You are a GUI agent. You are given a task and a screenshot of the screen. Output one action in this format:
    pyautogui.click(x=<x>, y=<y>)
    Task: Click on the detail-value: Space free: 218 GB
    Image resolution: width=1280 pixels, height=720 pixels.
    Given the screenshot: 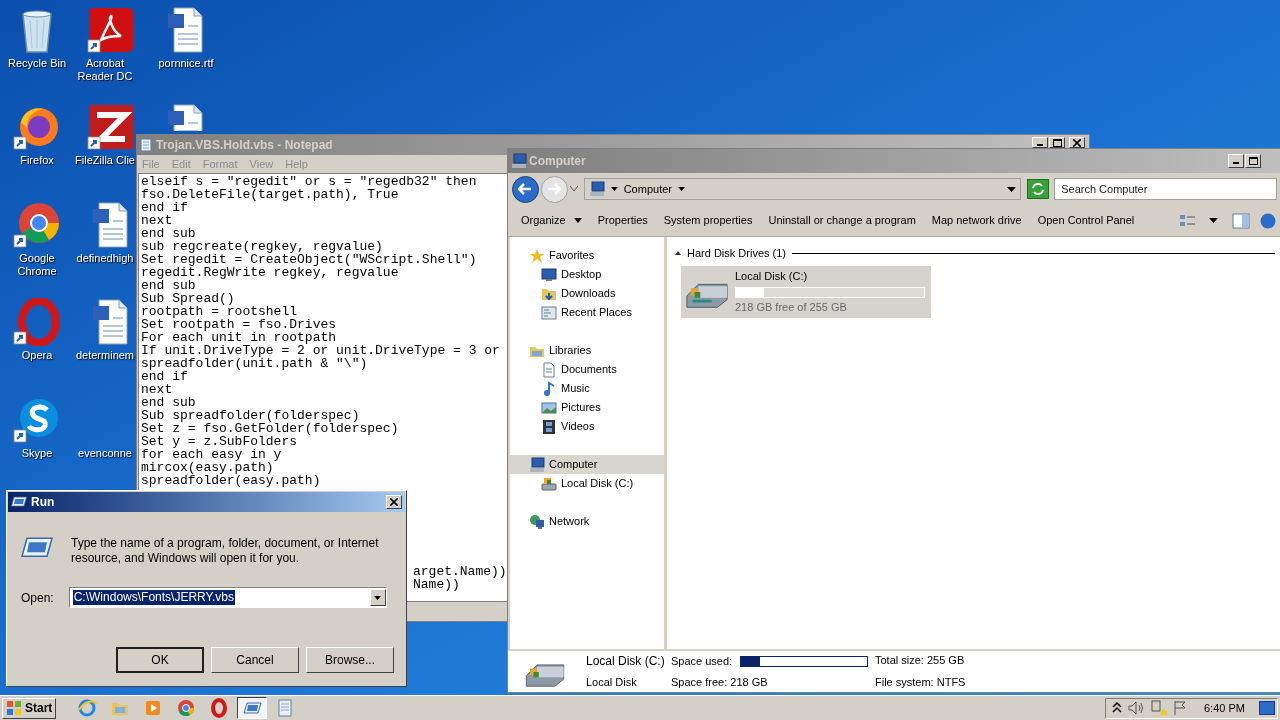 What is the action you would take?
    pyautogui.click(x=720, y=683)
    